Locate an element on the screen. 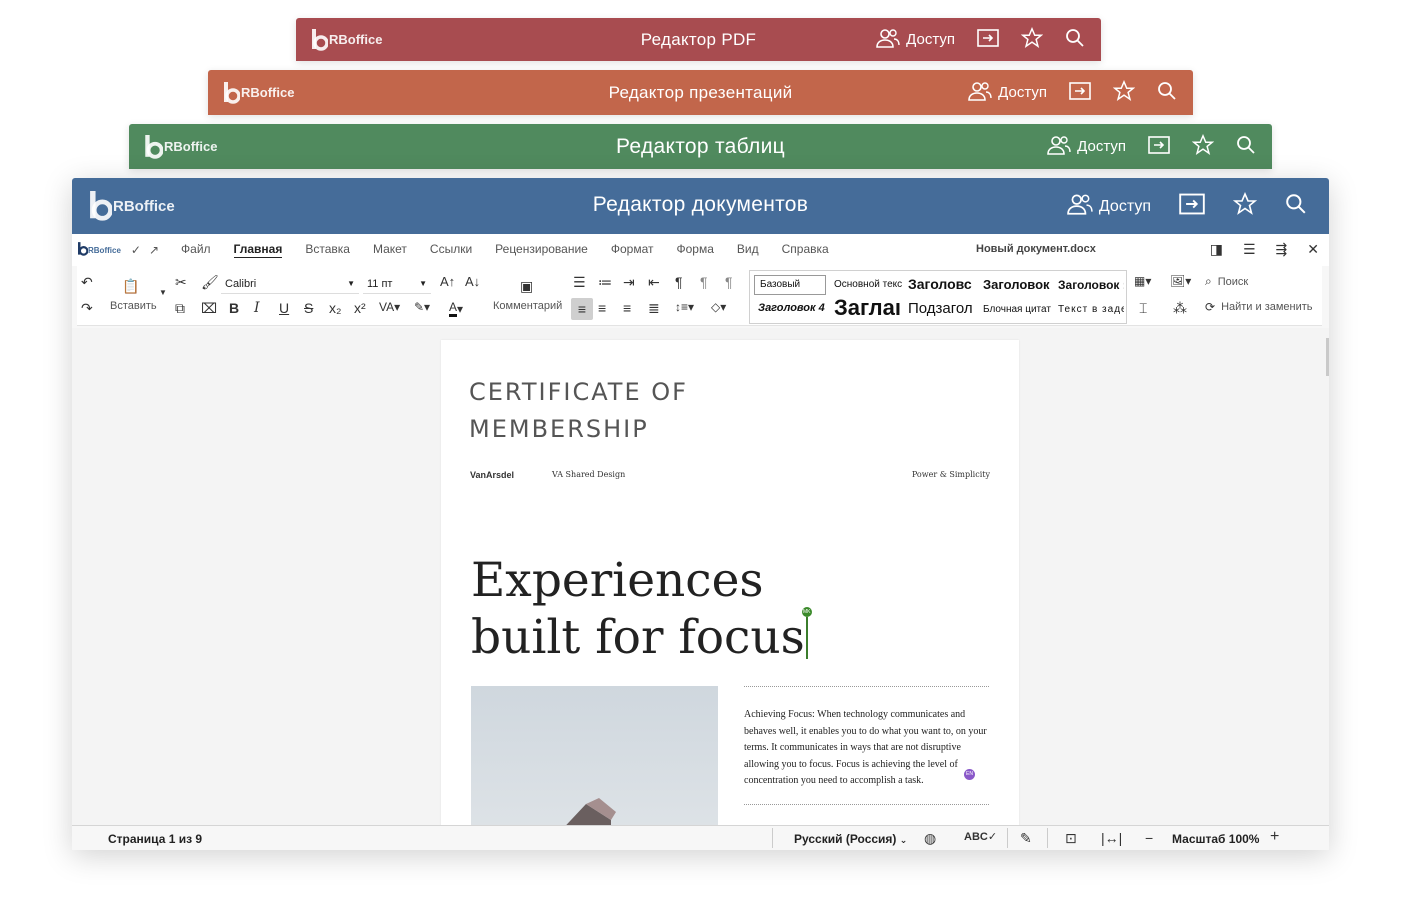  numbered-list-icon: ≔ is located at coordinates (605, 282).